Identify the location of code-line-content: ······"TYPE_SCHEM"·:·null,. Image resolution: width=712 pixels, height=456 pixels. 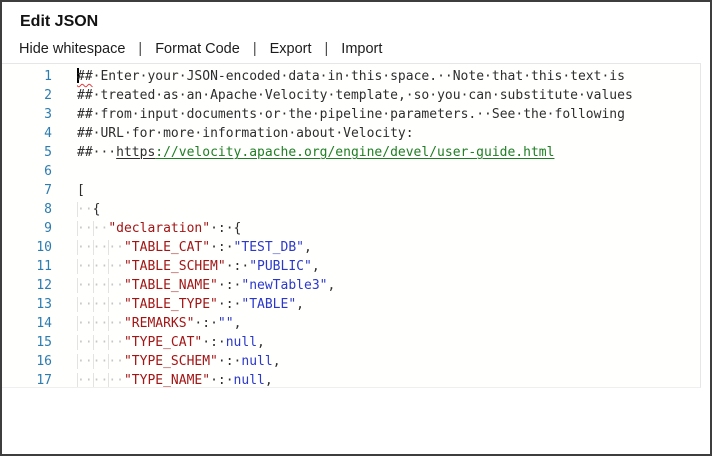
(179, 361).